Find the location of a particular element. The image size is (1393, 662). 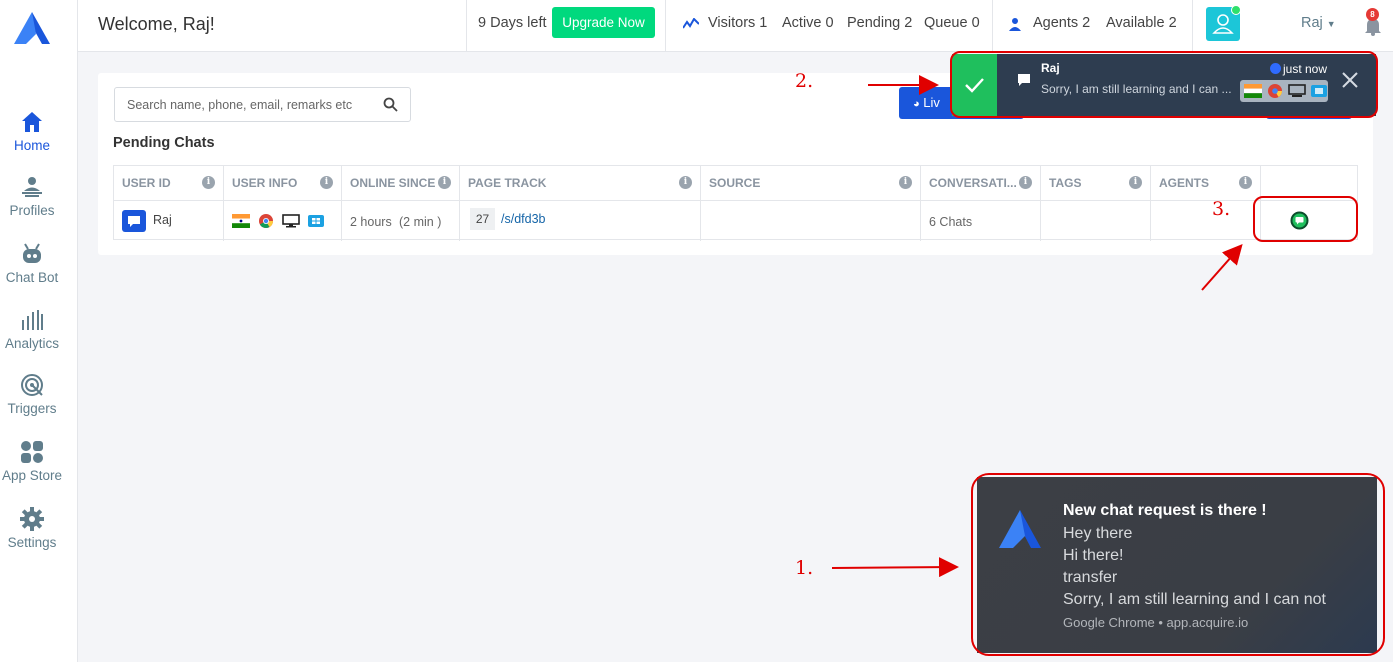

pulse-icon is located at coordinates (691, 23).